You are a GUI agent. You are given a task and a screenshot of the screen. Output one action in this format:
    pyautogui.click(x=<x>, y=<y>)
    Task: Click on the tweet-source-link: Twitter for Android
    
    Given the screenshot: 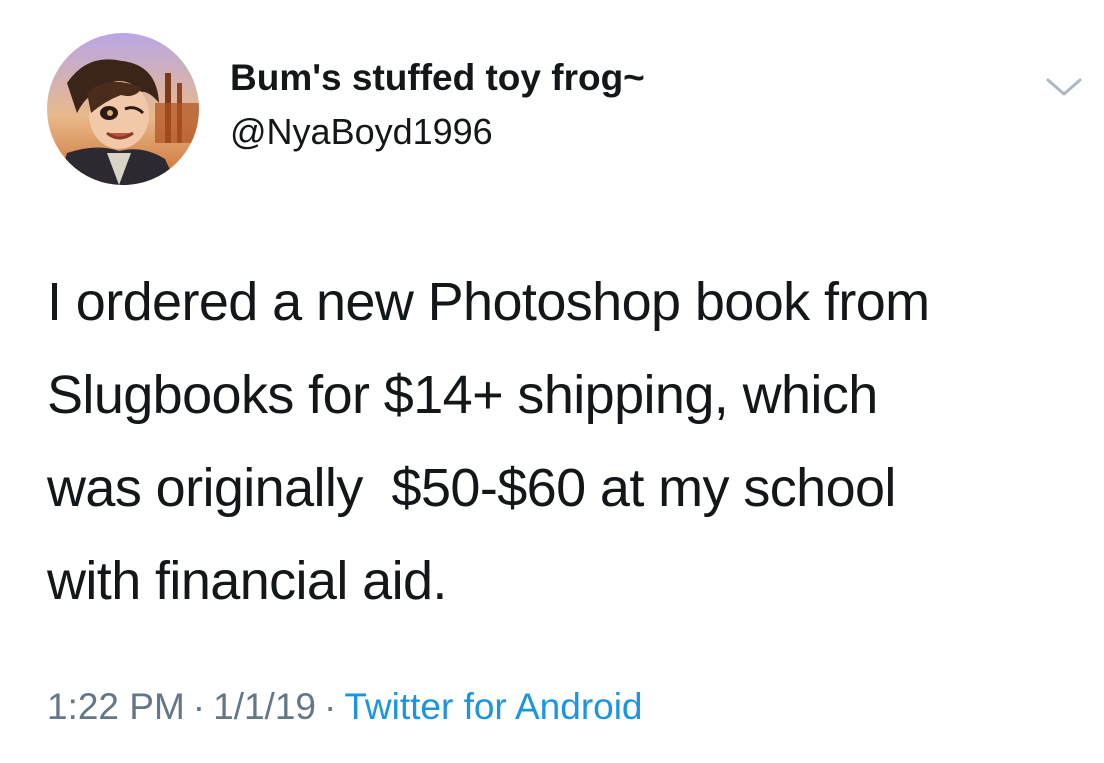 What is the action you would take?
    pyautogui.click(x=493, y=706)
    